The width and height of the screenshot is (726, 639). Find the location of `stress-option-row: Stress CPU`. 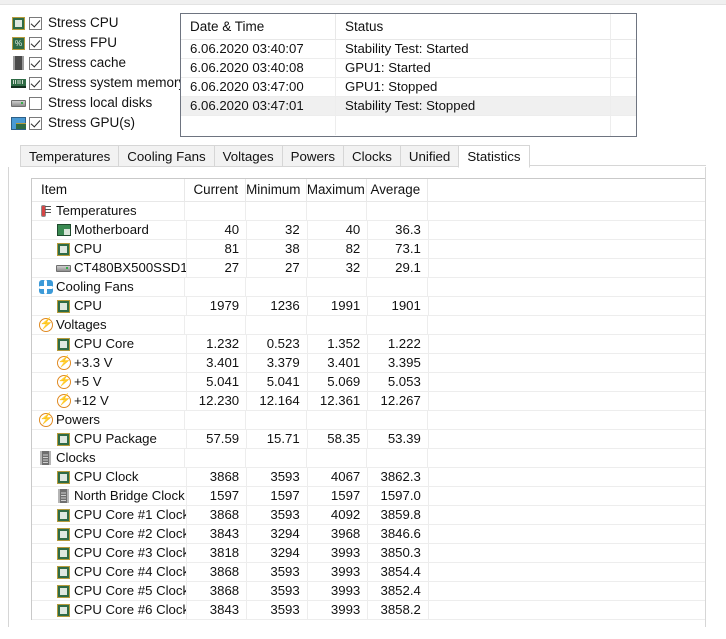

stress-option-row: Stress CPU is located at coordinates (96, 23).